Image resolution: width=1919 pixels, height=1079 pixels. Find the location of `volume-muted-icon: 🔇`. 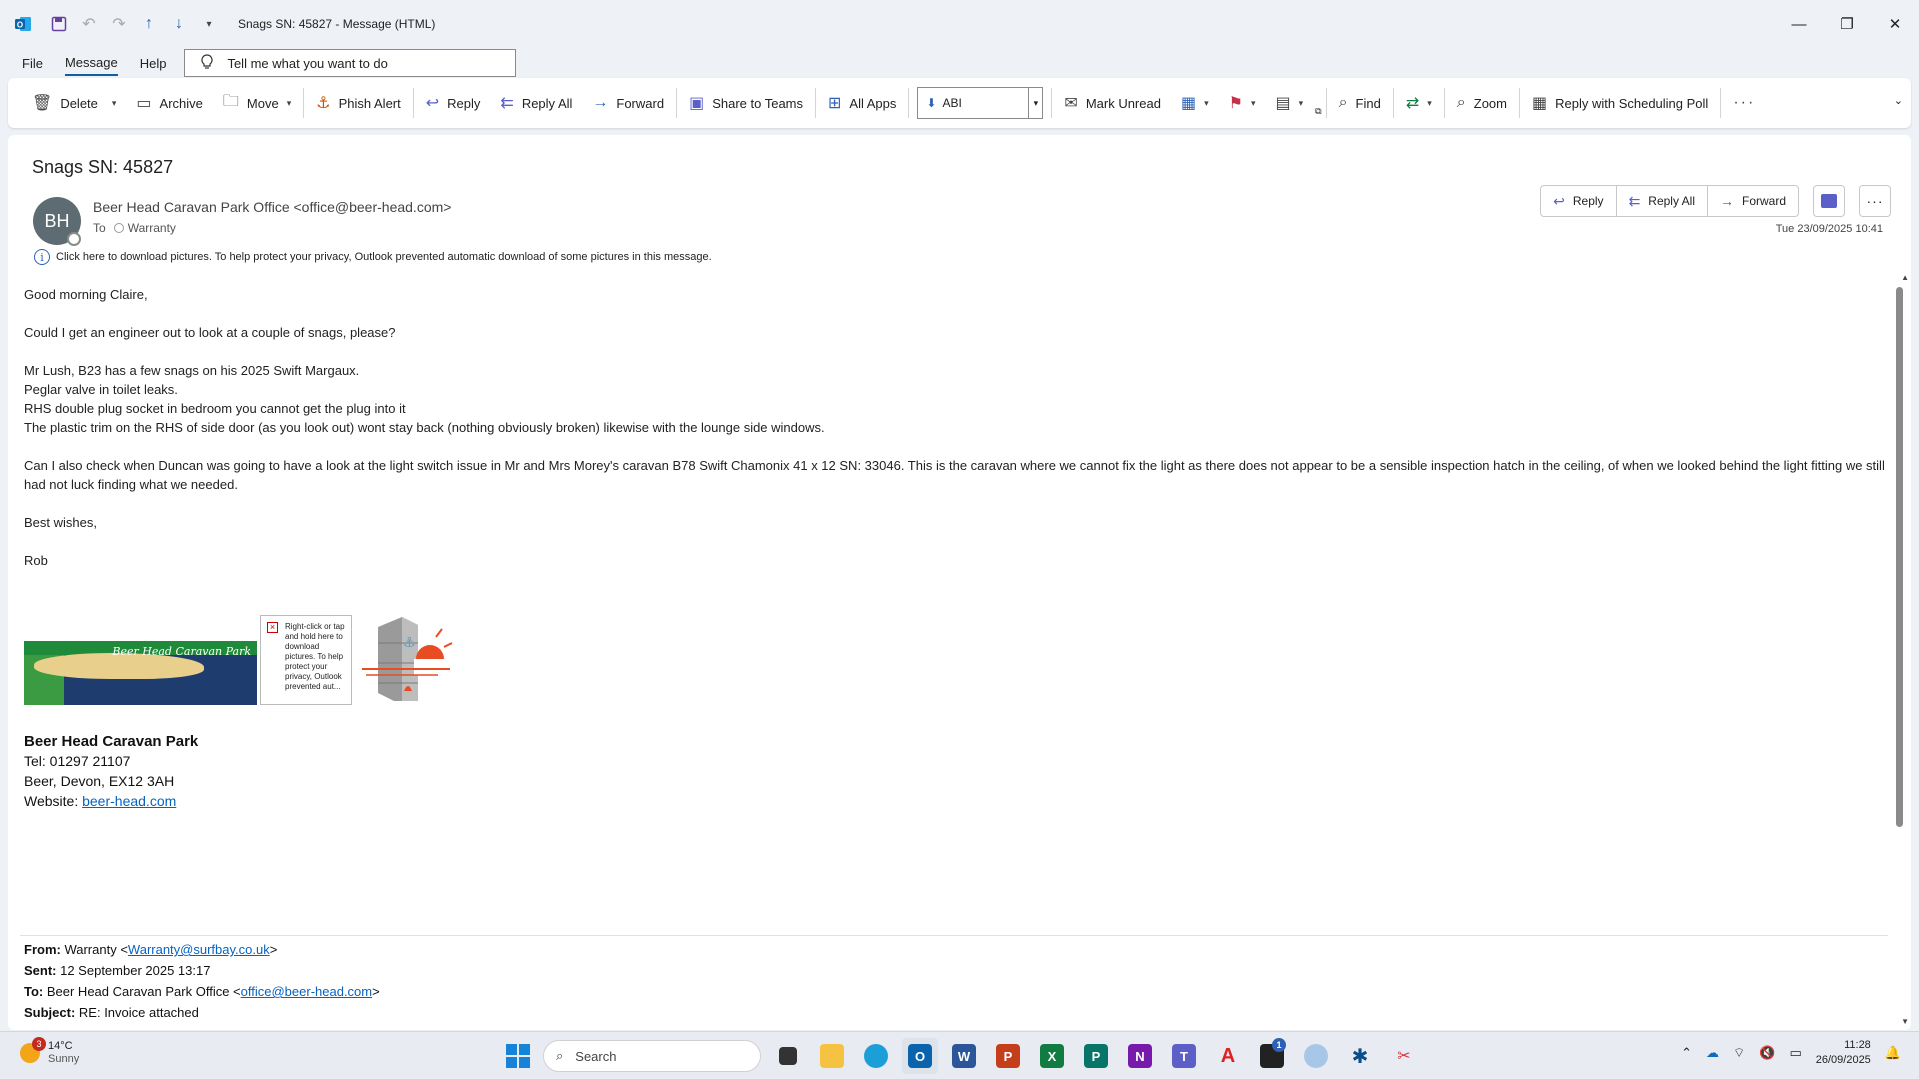

volume-muted-icon: 🔇 is located at coordinates (1767, 1053).